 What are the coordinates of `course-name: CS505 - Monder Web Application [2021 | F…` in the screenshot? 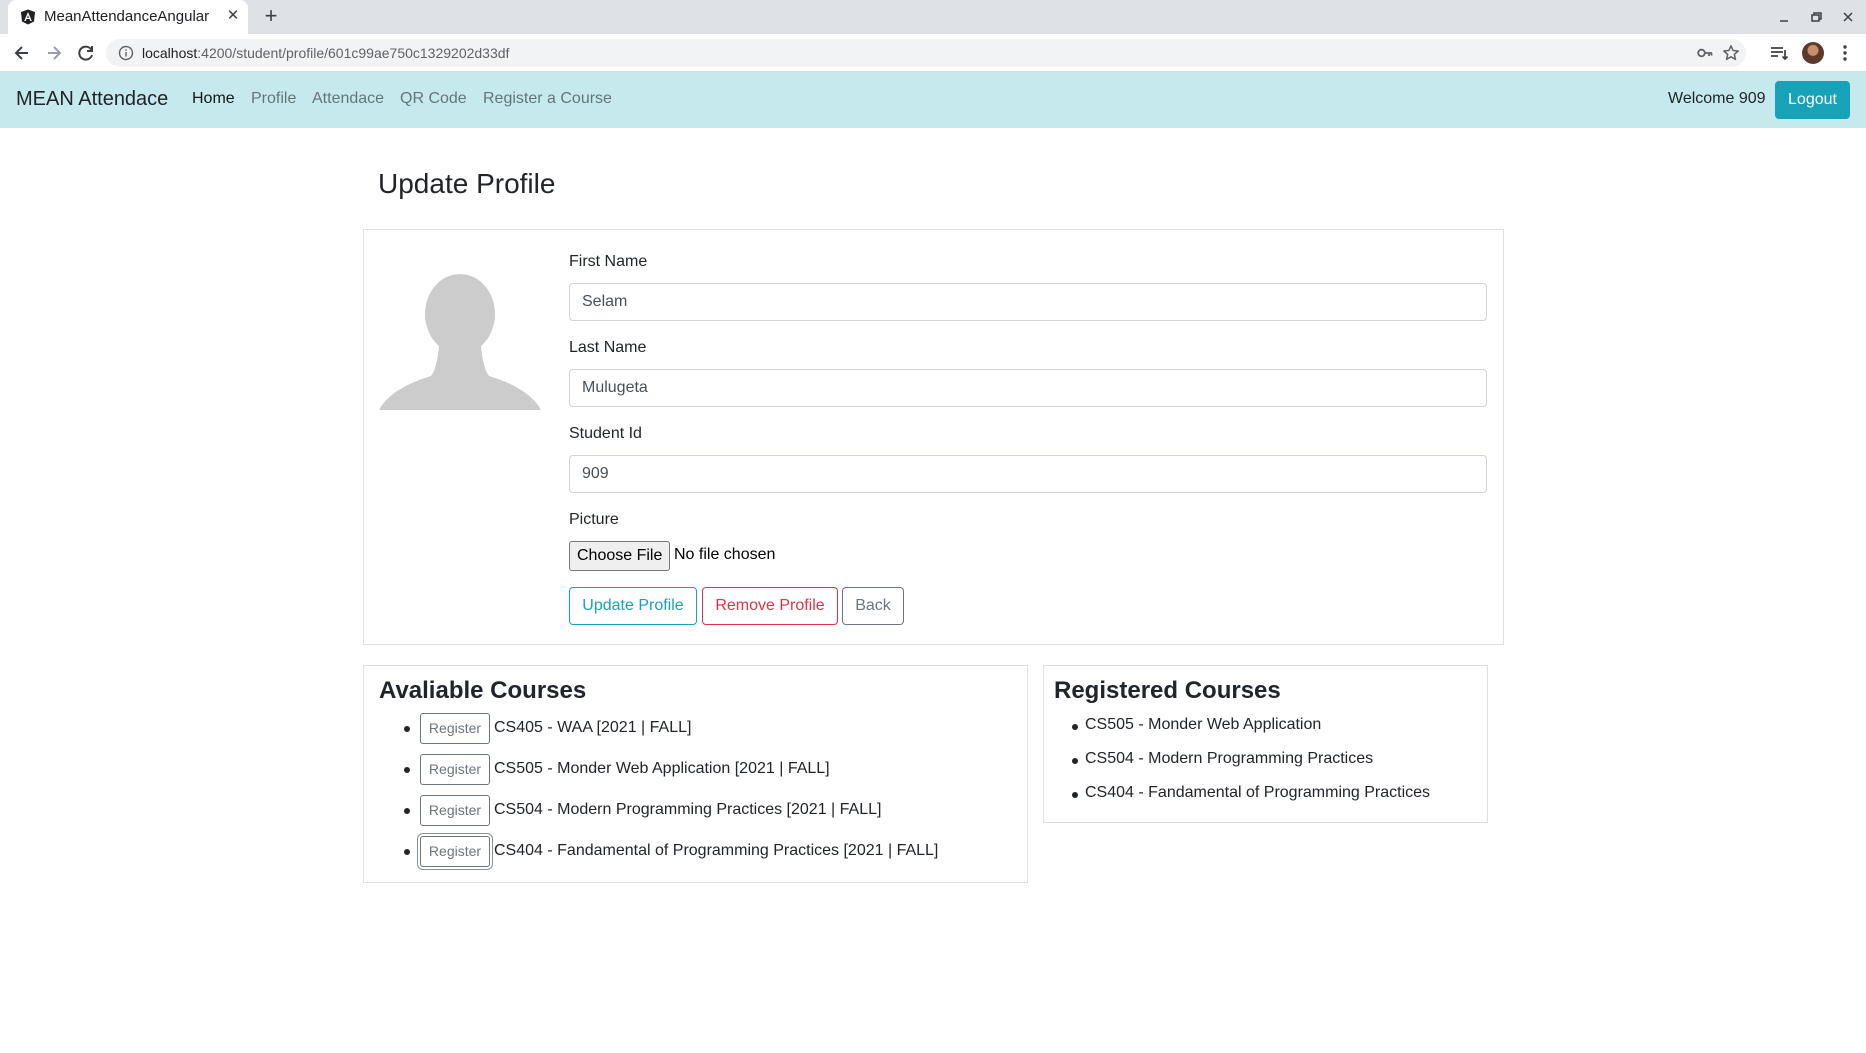 It's located at (662, 768).